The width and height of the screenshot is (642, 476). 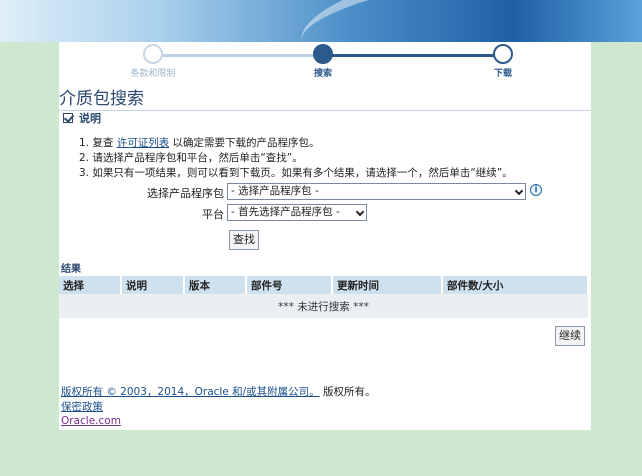 What do you see at coordinates (325, 97) in the screenshot?
I see `page-title: 介质包搜索` at bounding box center [325, 97].